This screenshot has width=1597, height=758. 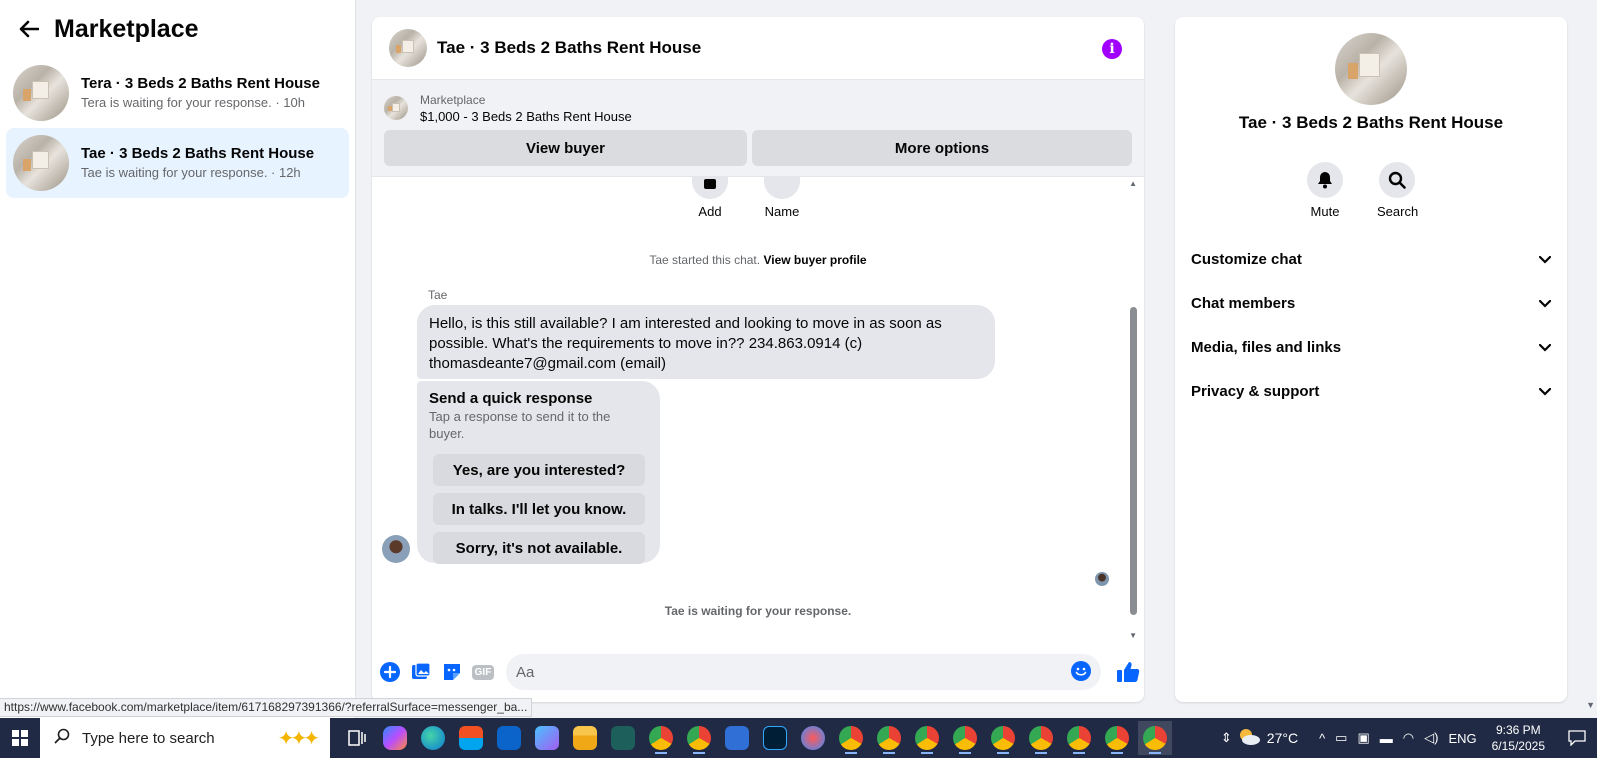 What do you see at coordinates (1371, 347) in the screenshot?
I see `media-files-links-section: Media, files and links` at bounding box center [1371, 347].